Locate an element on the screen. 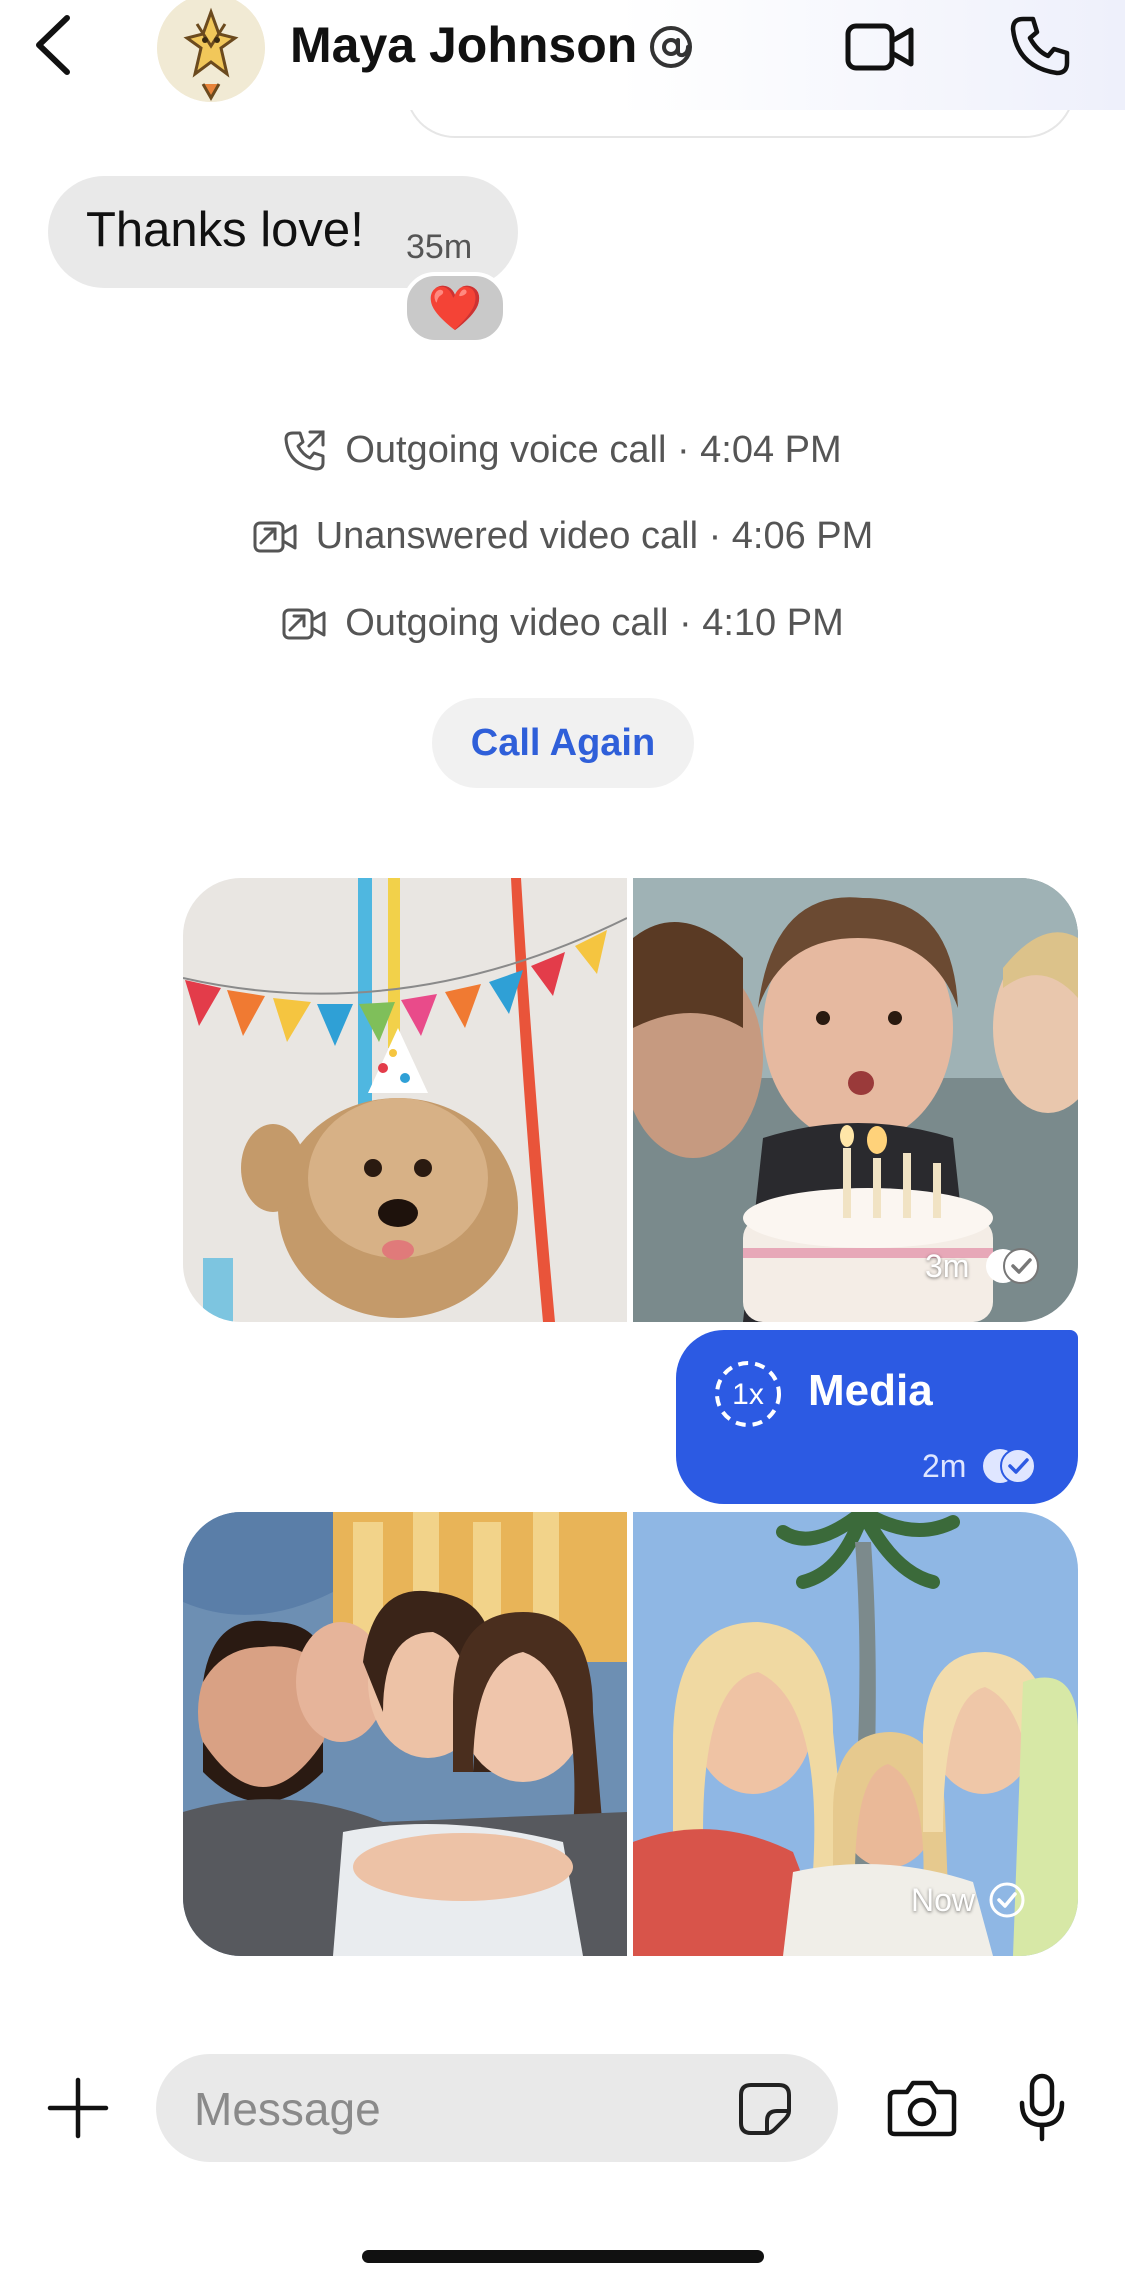 This screenshot has width=1125, height=2284. call-again-button: Call Again is located at coordinates (563, 743).